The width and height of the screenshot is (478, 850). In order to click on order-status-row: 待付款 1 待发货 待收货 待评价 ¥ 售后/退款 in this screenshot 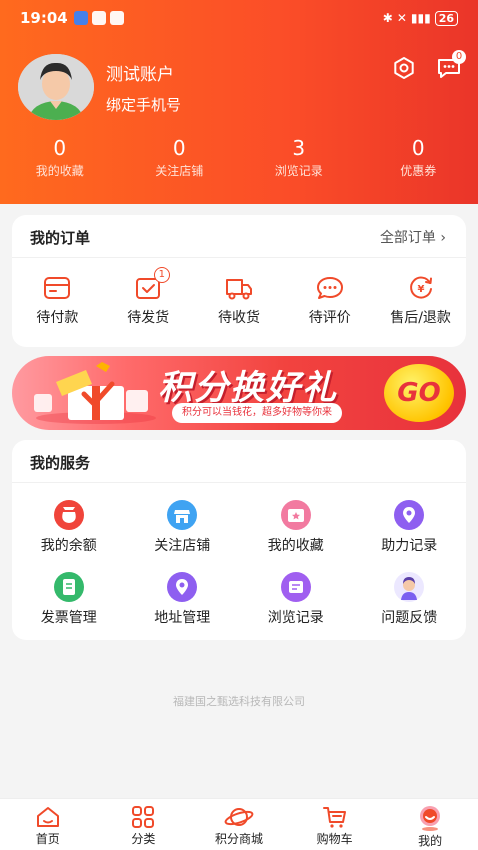, I will do `click(239, 297)`.